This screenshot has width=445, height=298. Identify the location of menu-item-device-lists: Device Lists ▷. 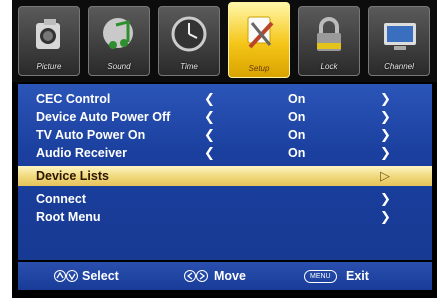
(225, 176).